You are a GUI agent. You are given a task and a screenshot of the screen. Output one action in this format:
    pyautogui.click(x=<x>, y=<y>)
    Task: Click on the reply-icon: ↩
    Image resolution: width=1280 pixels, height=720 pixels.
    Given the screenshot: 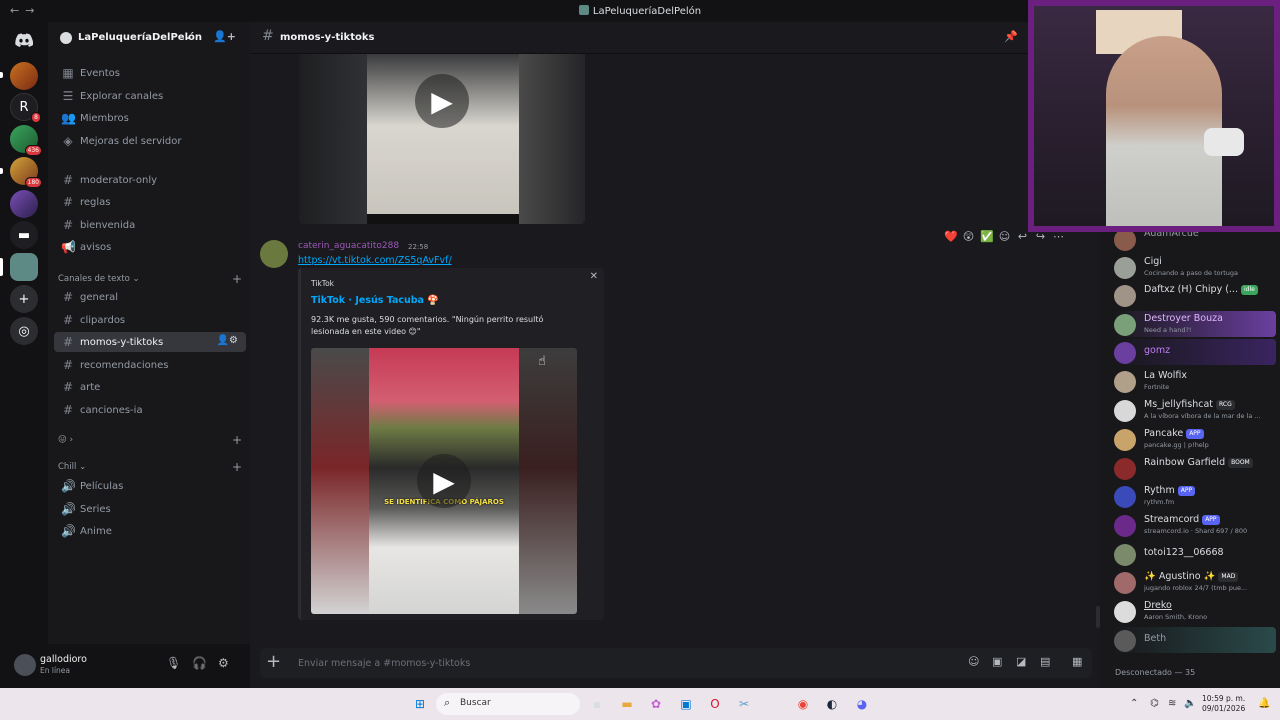 What is the action you would take?
    pyautogui.click(x=1022, y=239)
    